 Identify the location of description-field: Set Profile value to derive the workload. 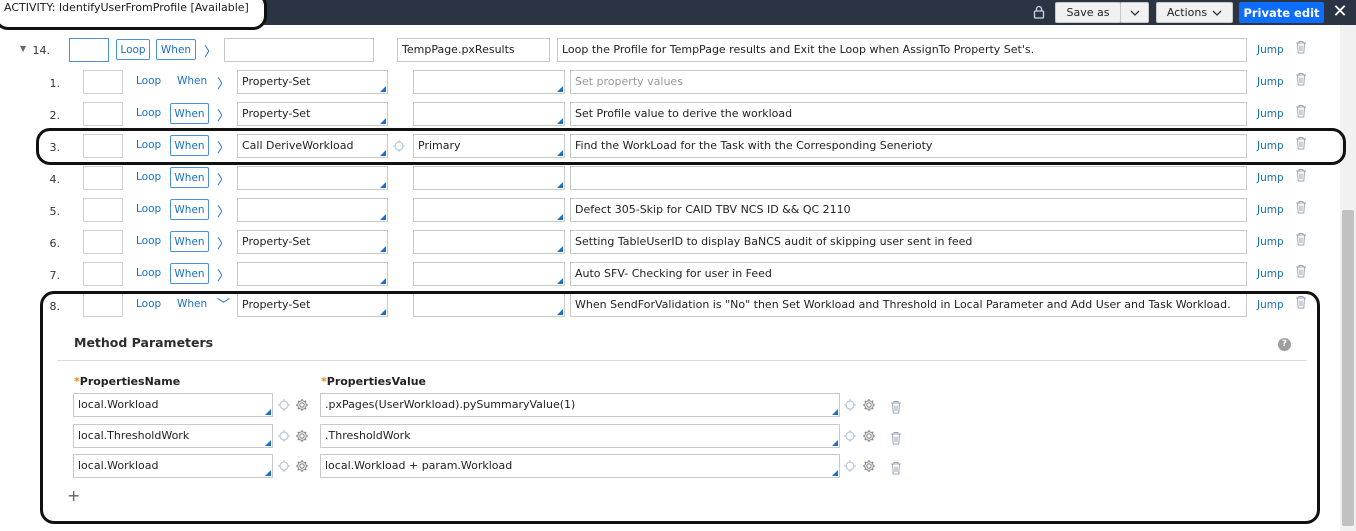
(908, 114).